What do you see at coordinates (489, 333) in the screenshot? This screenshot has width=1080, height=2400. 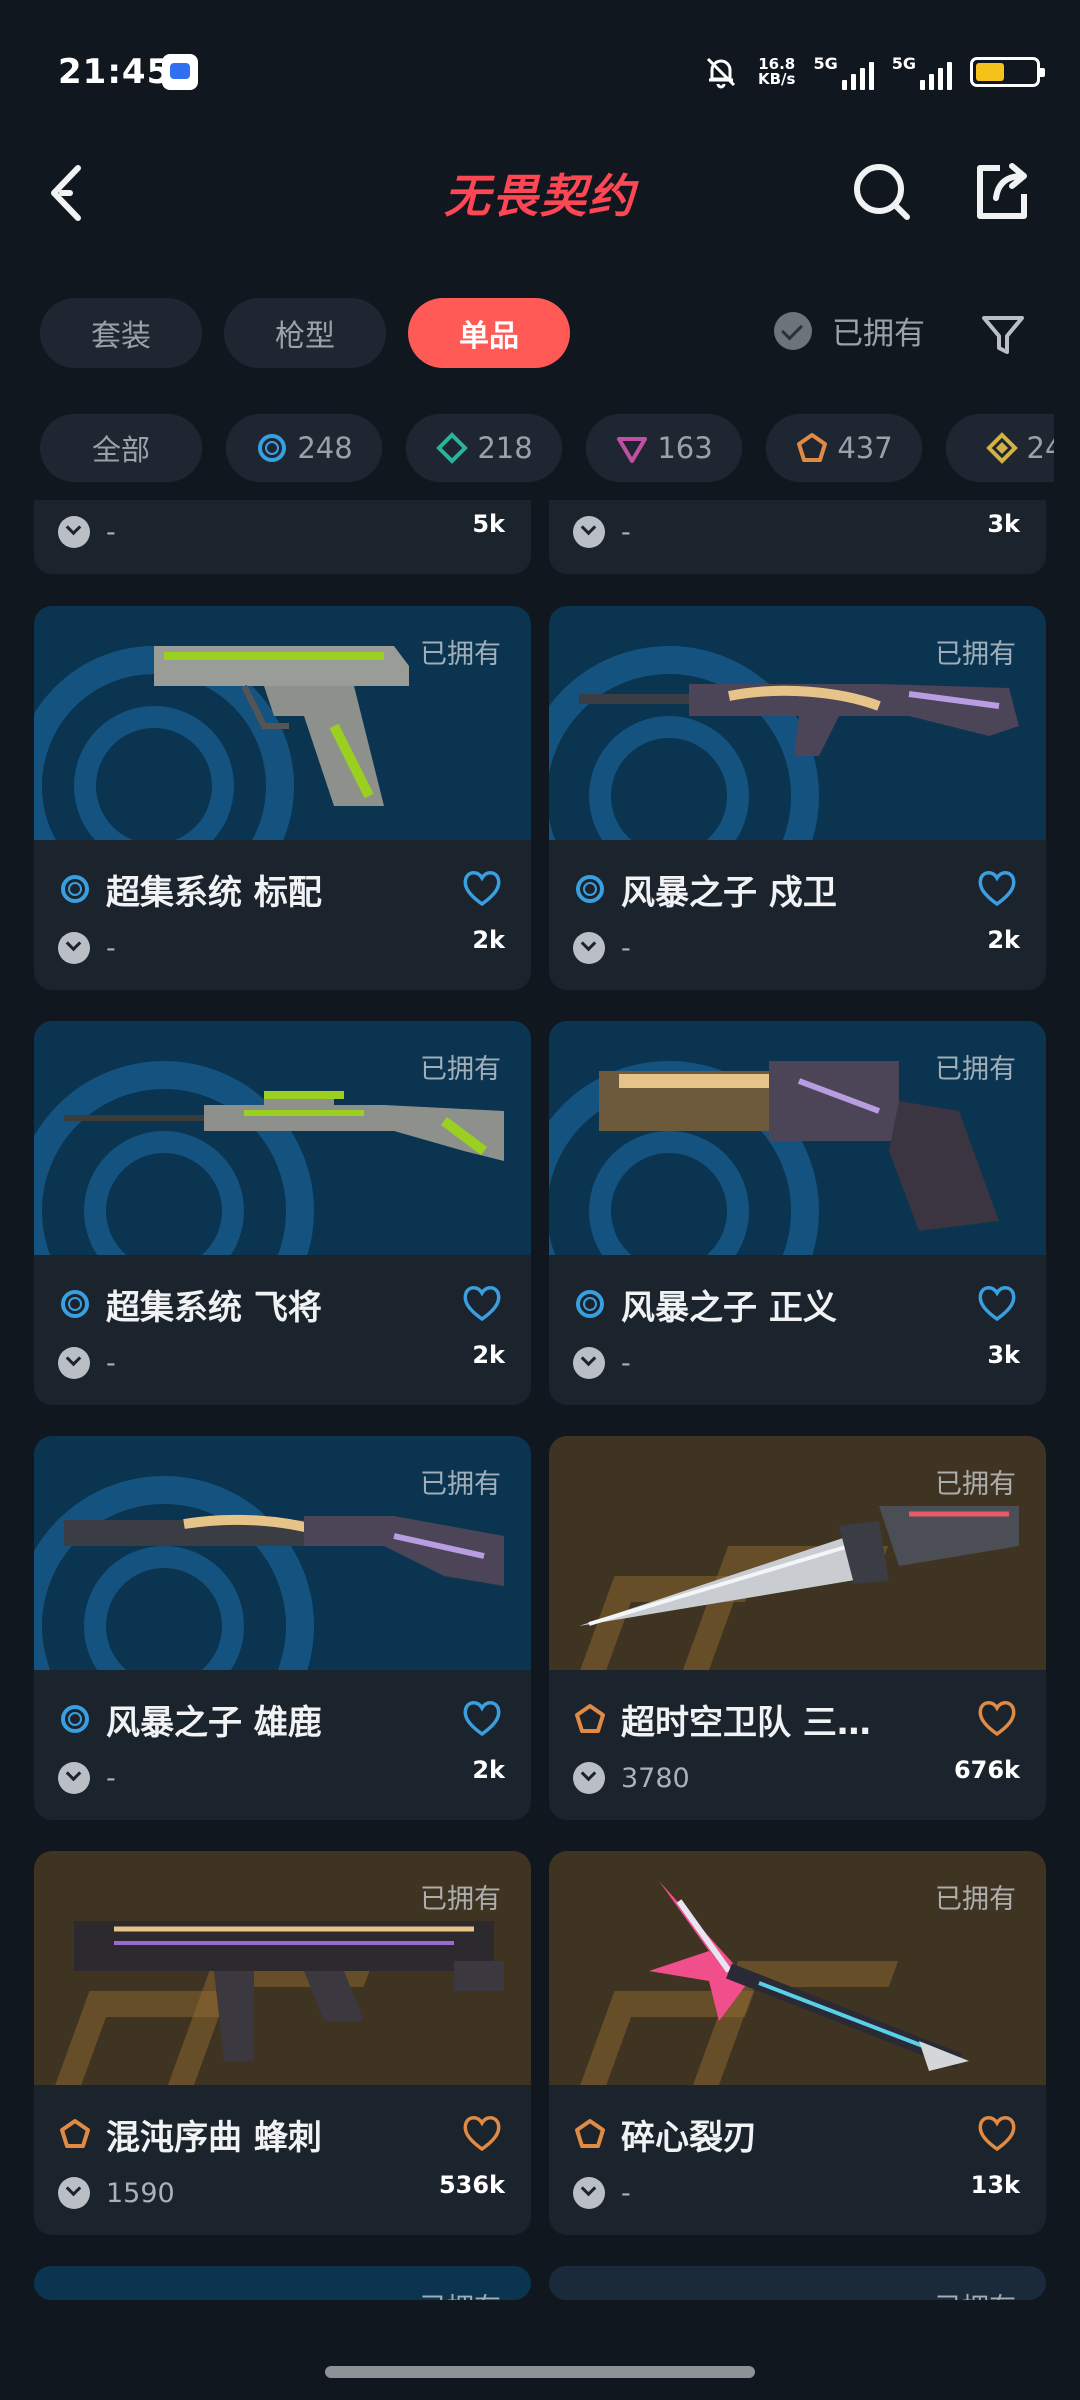 I see `tab-items: 单品` at bounding box center [489, 333].